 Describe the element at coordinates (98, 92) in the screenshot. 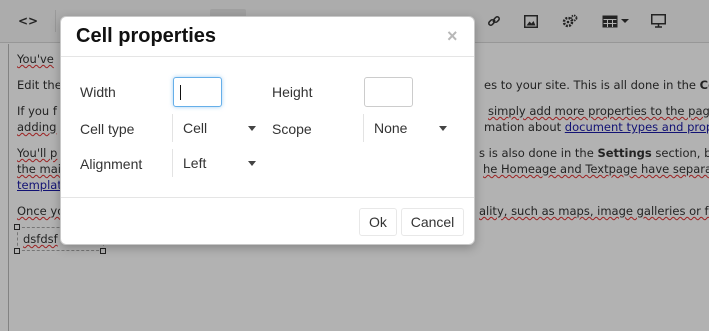

I see `width-label: Width` at that location.